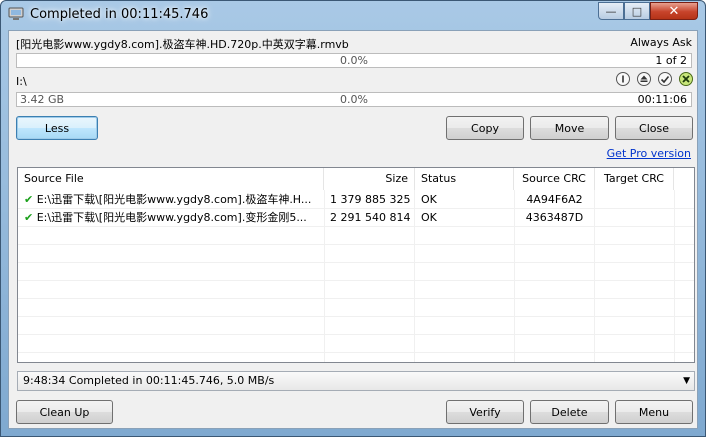 The image size is (706, 437). I want to click on column-header-source-crc: Source CRC, so click(554, 179).